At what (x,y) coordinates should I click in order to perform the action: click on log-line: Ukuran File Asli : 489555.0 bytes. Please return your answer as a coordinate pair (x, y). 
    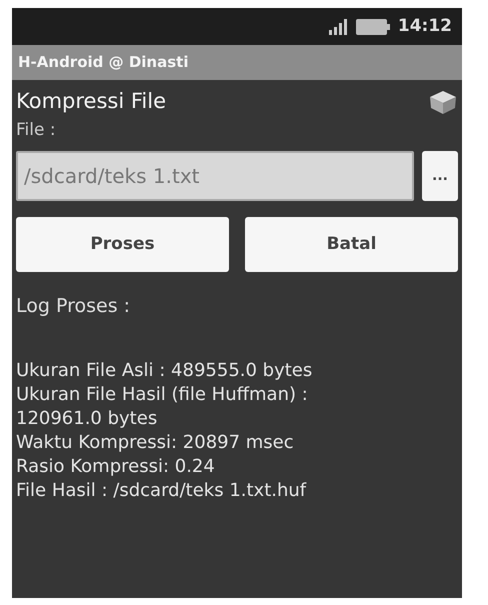
    Looking at the image, I should click on (164, 370).